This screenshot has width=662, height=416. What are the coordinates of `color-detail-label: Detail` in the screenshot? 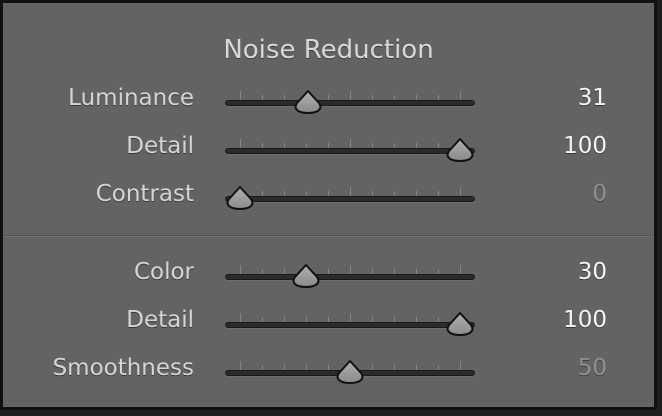 It's located at (160, 320).